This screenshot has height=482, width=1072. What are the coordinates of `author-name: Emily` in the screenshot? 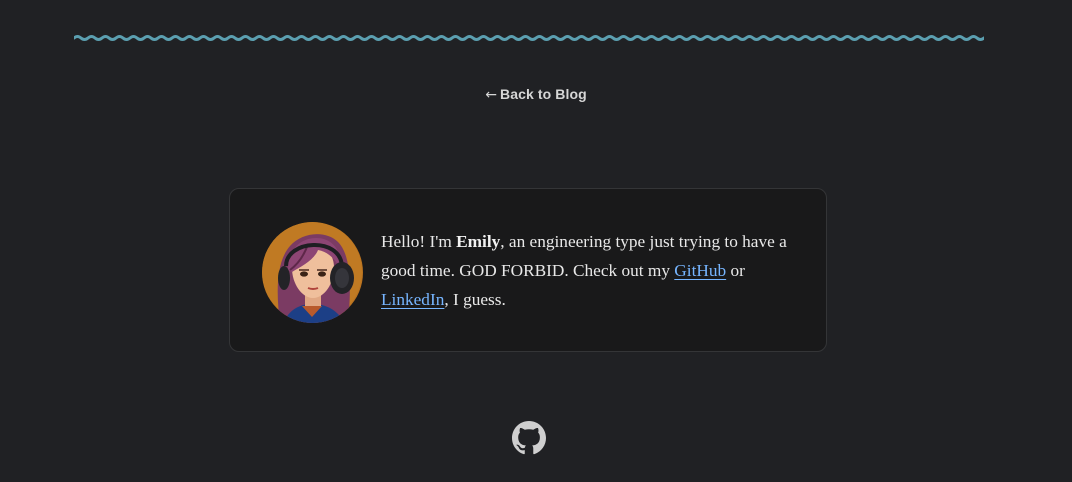 It's located at (478, 241).